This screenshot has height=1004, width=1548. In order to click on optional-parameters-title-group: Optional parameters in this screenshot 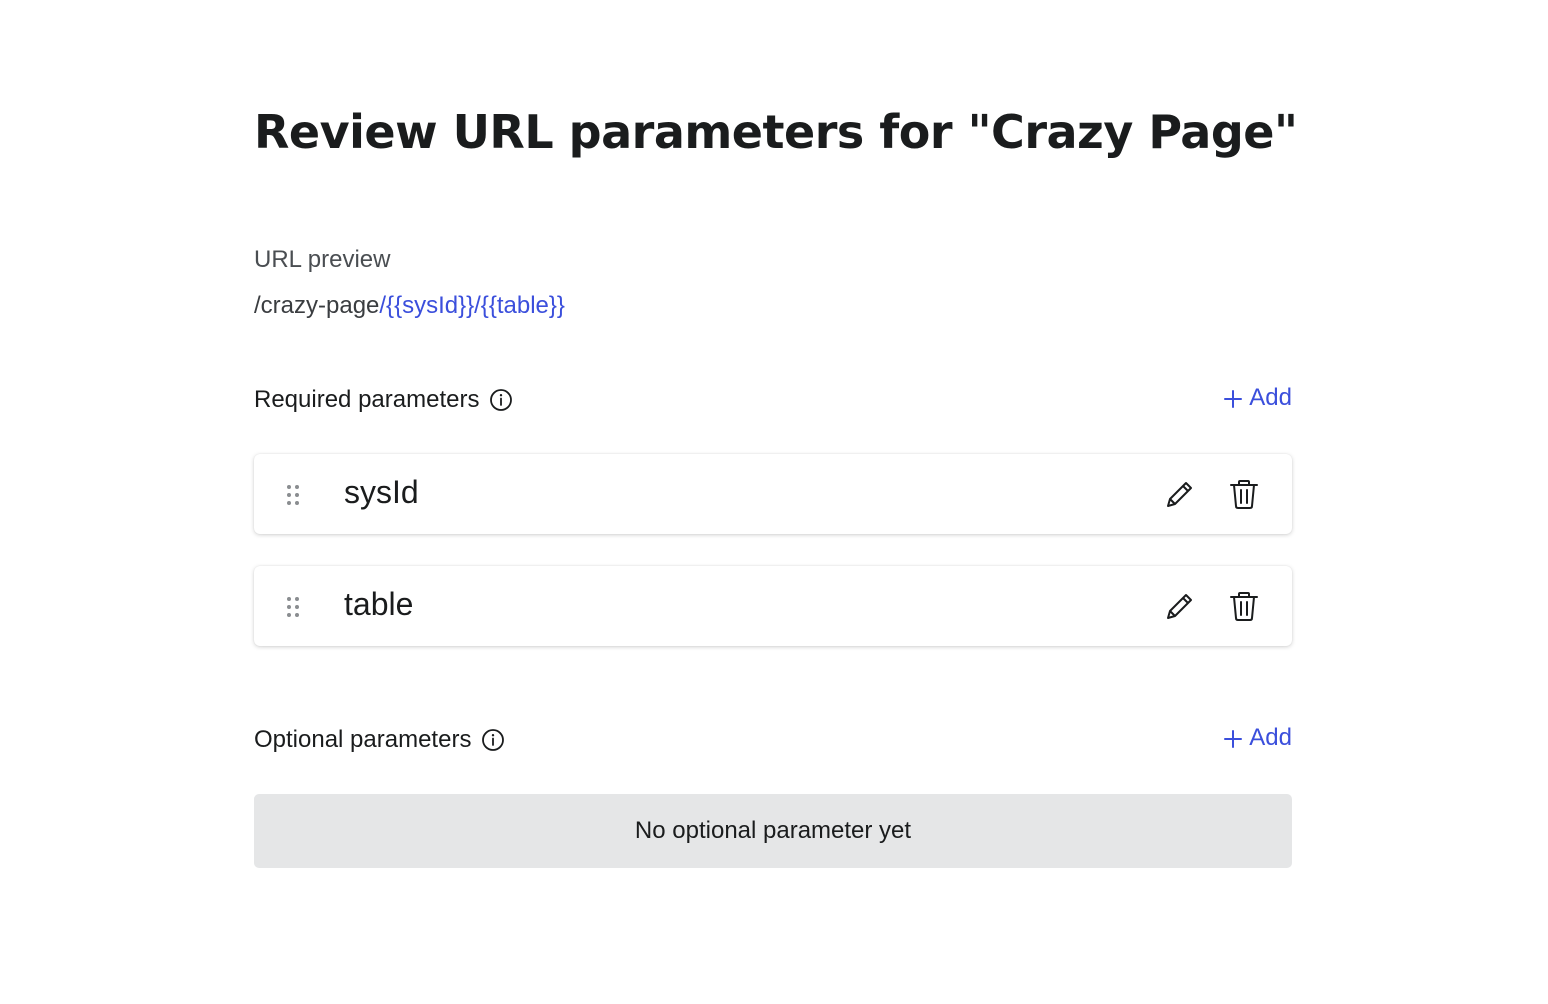, I will do `click(379, 740)`.